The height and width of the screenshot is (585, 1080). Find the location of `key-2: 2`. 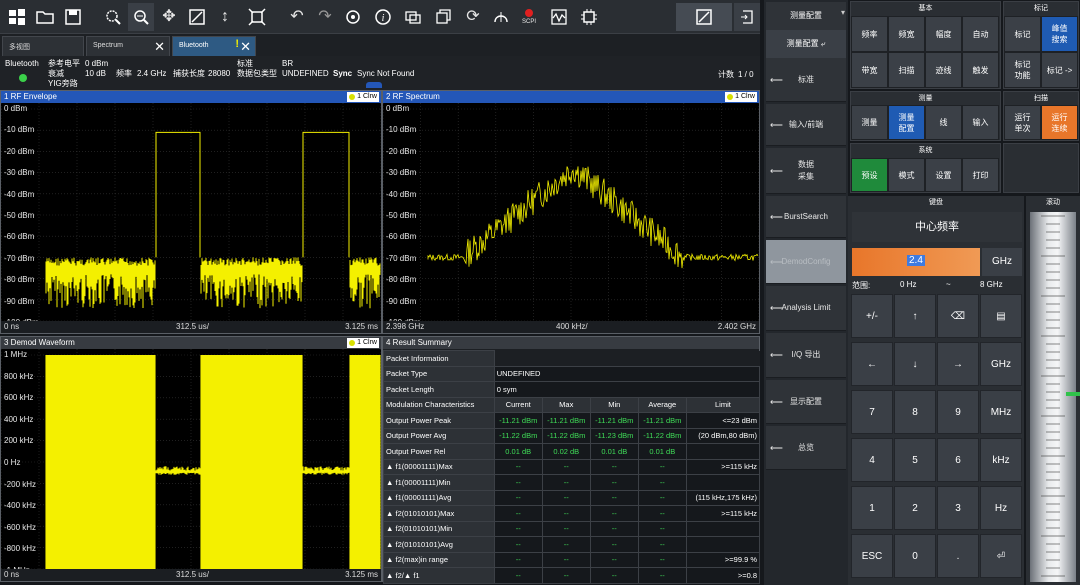

key-2: 2 is located at coordinates (915, 508).